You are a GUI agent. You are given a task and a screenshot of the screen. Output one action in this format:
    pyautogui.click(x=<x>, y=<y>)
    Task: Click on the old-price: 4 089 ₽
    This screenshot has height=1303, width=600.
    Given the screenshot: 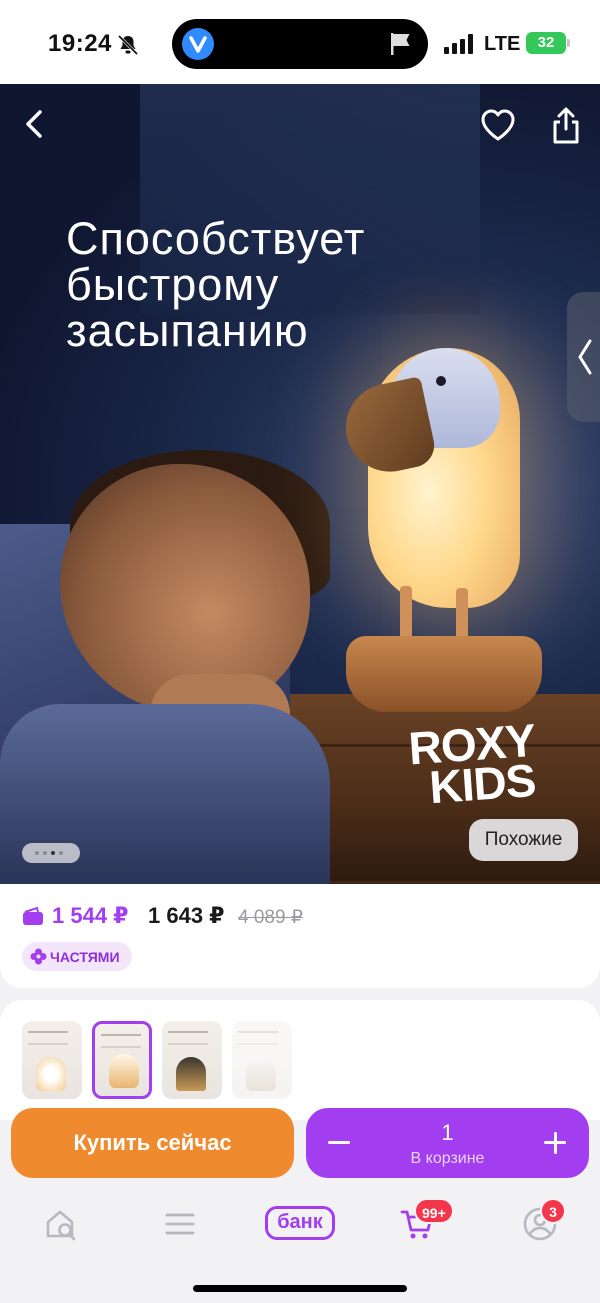 What is the action you would take?
    pyautogui.click(x=270, y=917)
    